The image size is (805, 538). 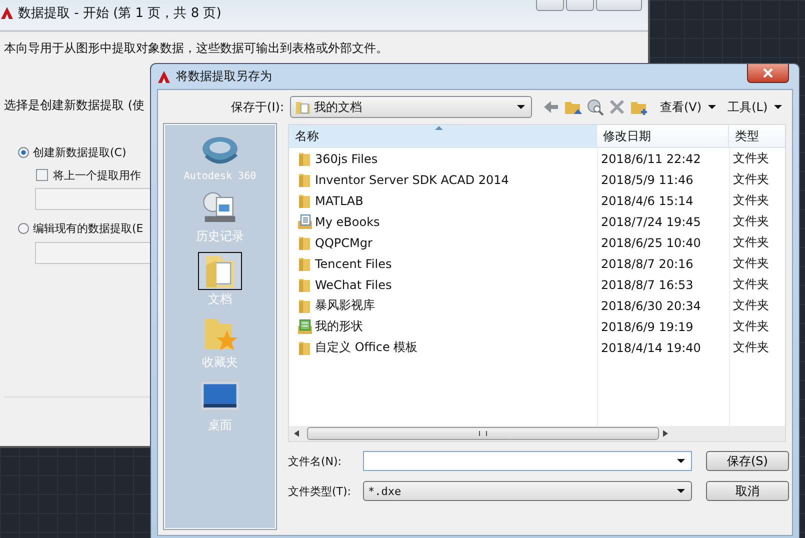 What do you see at coordinates (663, 136) in the screenshot?
I see `column-header: 修改日期` at bounding box center [663, 136].